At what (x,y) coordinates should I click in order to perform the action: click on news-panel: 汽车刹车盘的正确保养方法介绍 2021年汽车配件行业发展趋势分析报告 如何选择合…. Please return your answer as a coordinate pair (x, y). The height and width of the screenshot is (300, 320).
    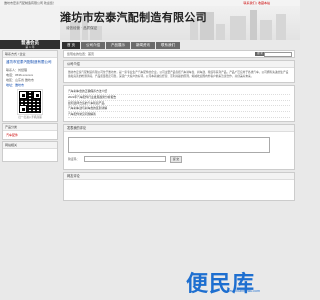
    Looking at the image, I should click on (179, 103).